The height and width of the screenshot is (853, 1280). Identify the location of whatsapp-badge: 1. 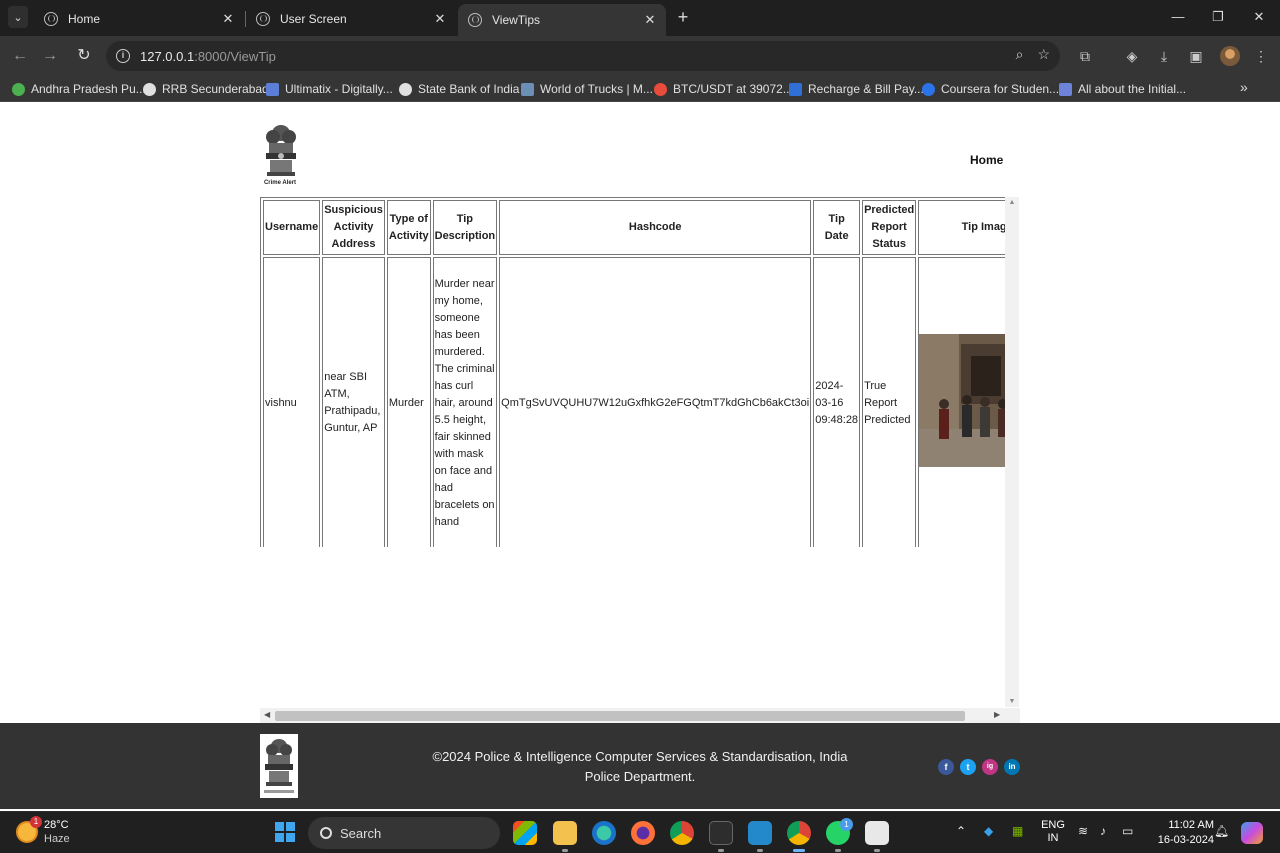
(846, 824).